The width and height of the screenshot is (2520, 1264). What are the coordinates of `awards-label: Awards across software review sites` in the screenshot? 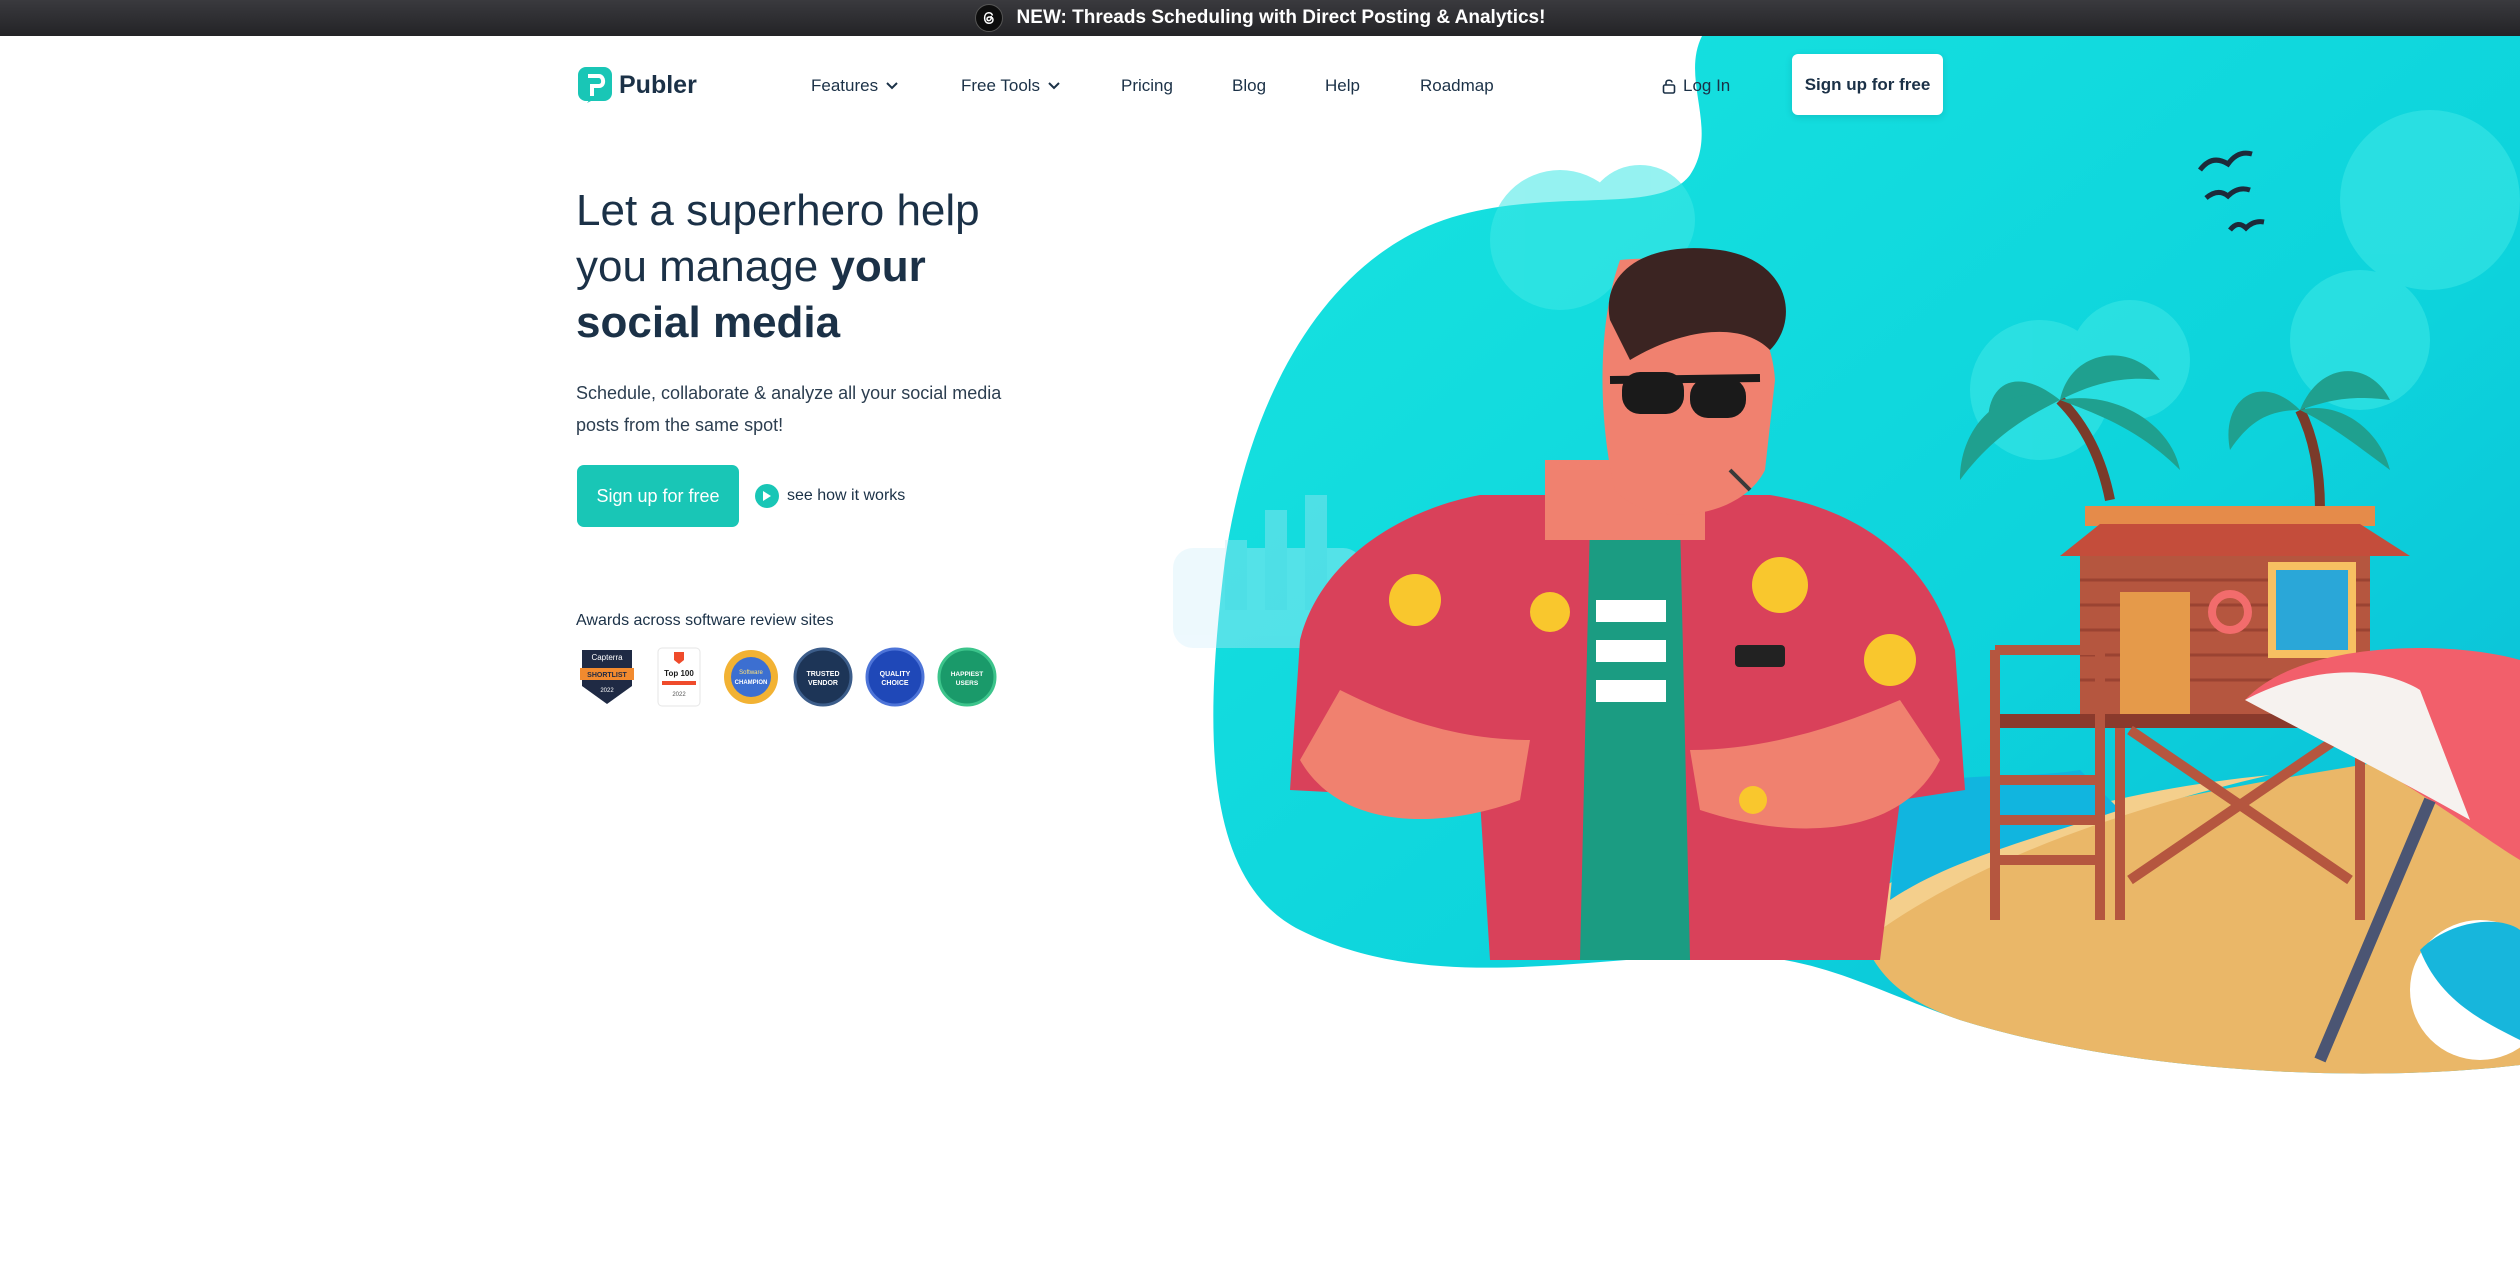 It's located at (705, 620).